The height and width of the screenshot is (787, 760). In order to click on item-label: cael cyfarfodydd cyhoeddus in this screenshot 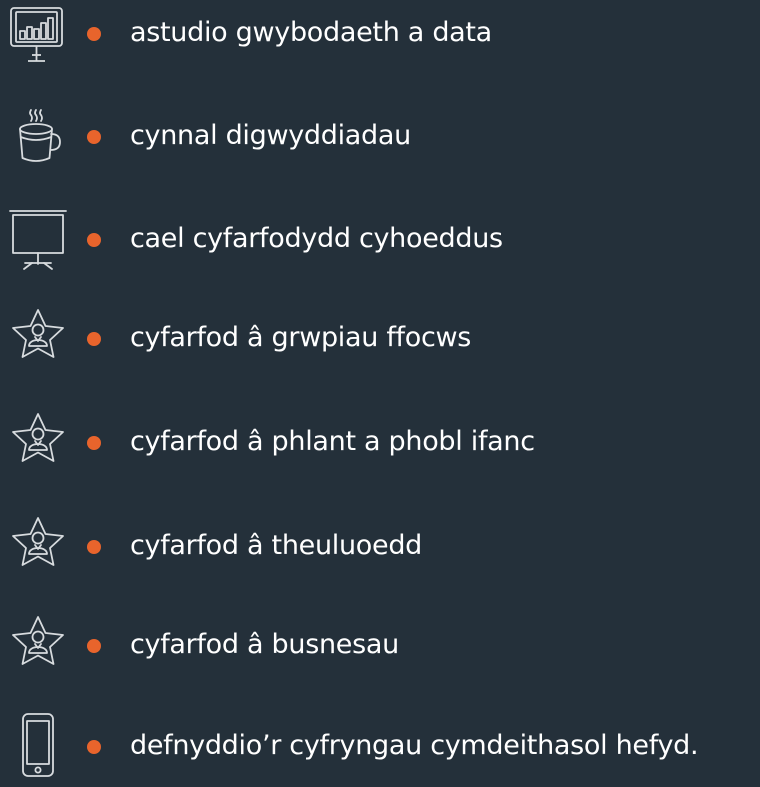, I will do `click(316, 238)`.